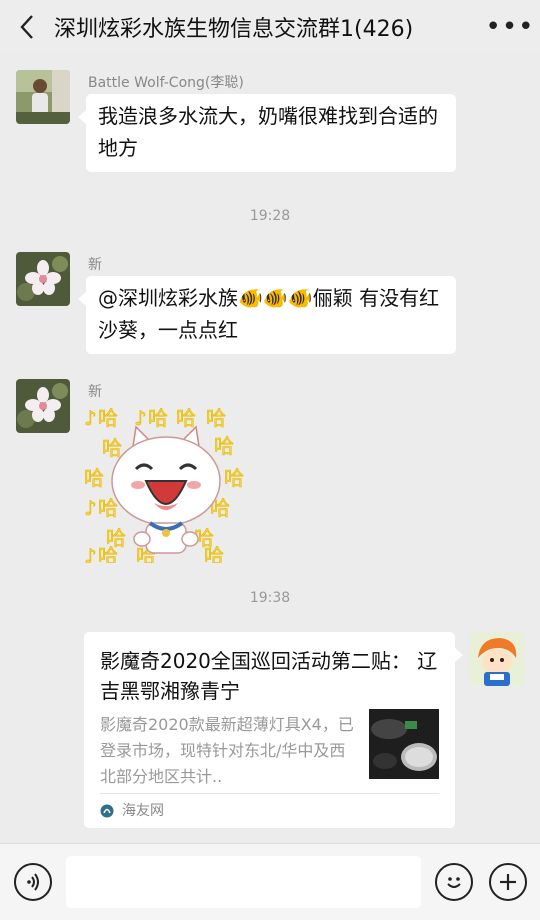 The height and width of the screenshot is (920, 540). Describe the element at coordinates (143, 811) in the screenshot. I see `card-source: 海友网` at that location.